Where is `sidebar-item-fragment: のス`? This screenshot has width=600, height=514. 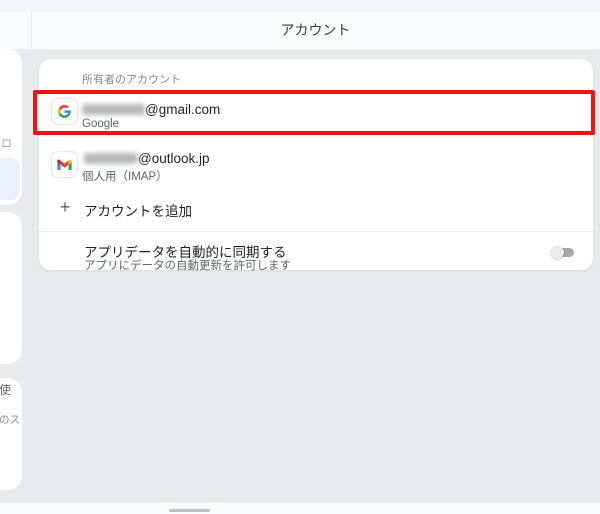
sidebar-item-fragment: のス is located at coordinates (10, 420).